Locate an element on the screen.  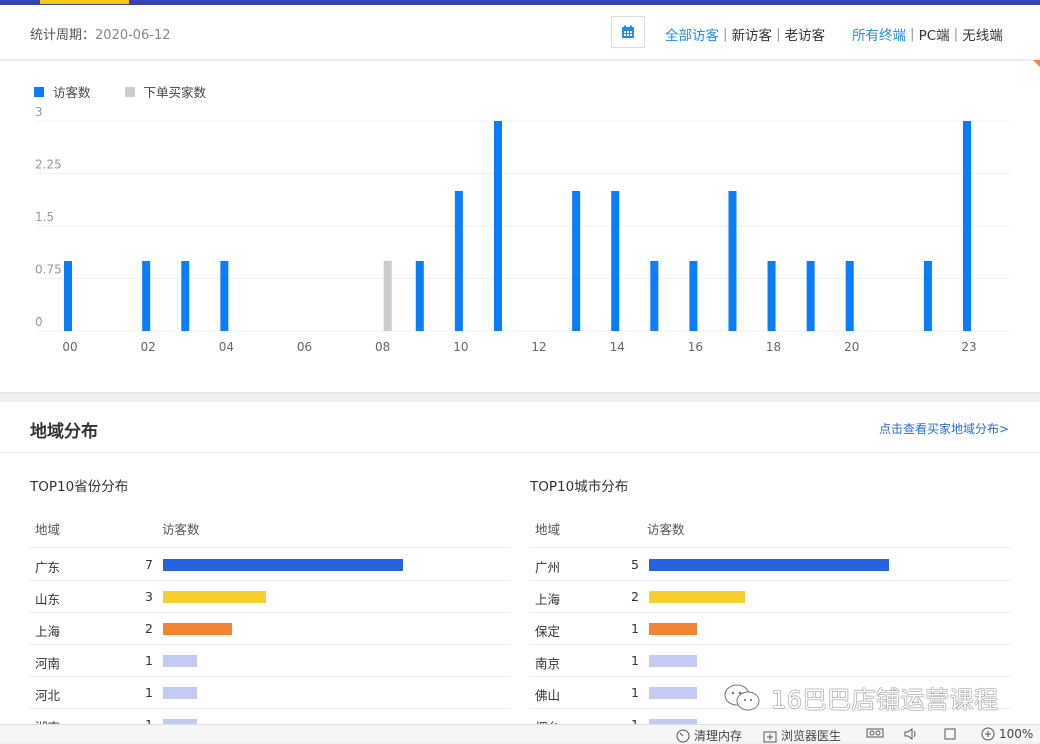
watermark: 16巴巴店铺运营课程 is located at coordinates (861, 697).